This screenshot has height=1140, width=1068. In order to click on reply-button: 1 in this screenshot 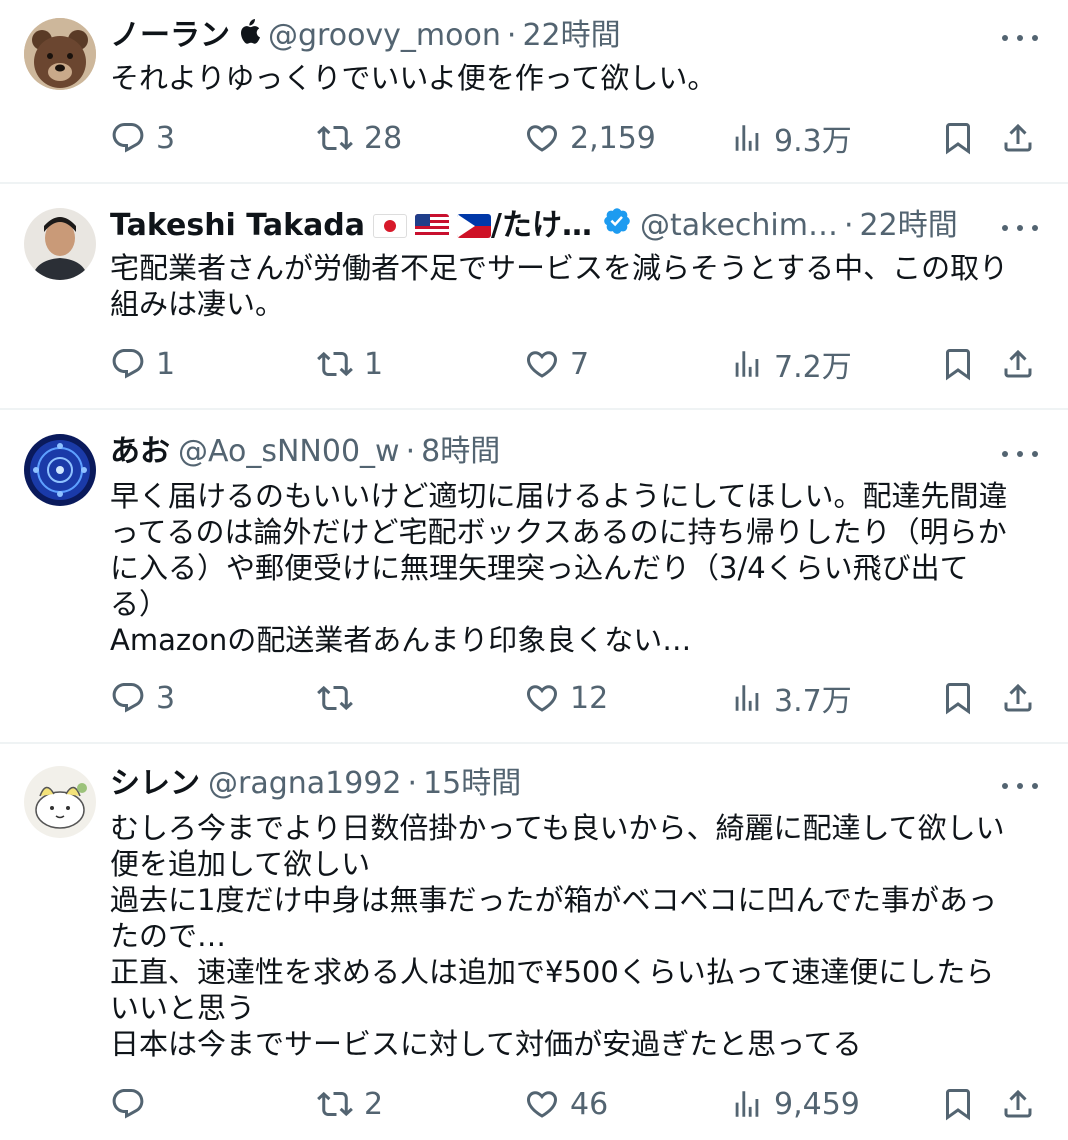, I will do `click(142, 364)`.